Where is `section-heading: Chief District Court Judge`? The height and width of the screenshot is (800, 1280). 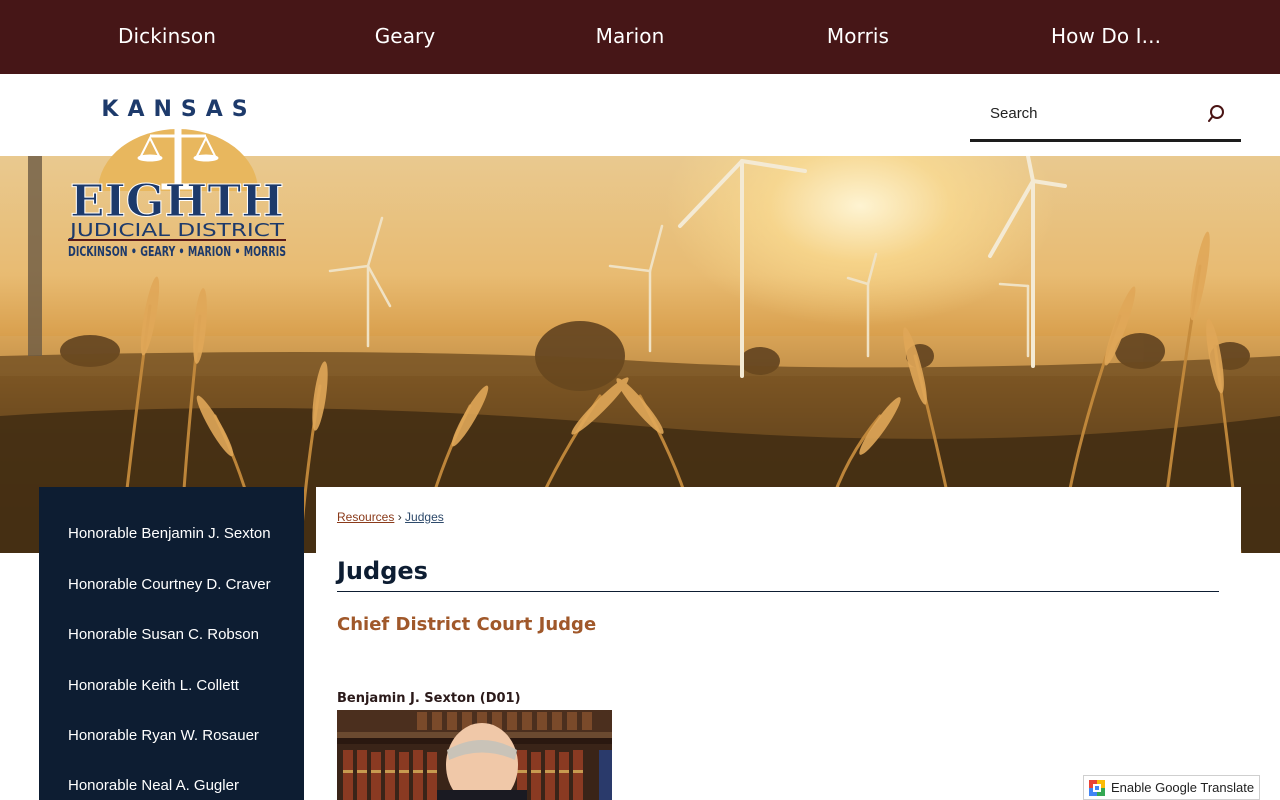 section-heading: Chief District Court Judge is located at coordinates (467, 624).